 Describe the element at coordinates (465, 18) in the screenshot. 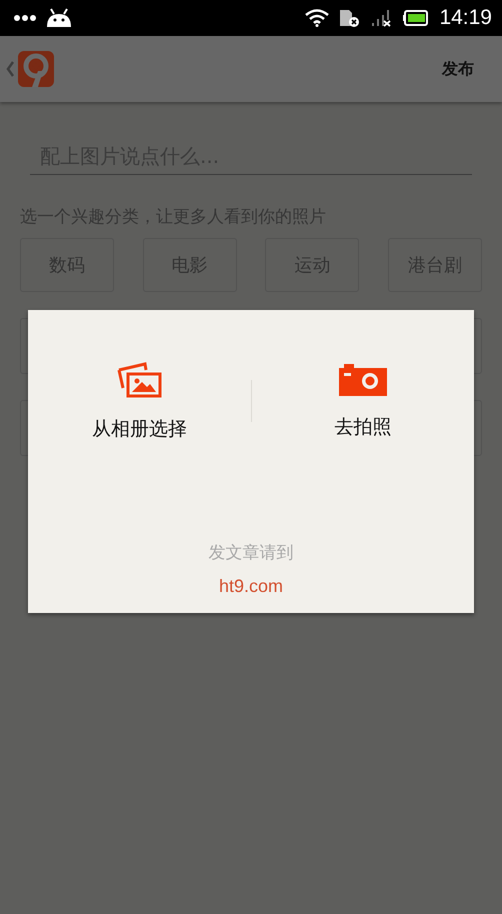

I see `clock-time: 14:19` at that location.